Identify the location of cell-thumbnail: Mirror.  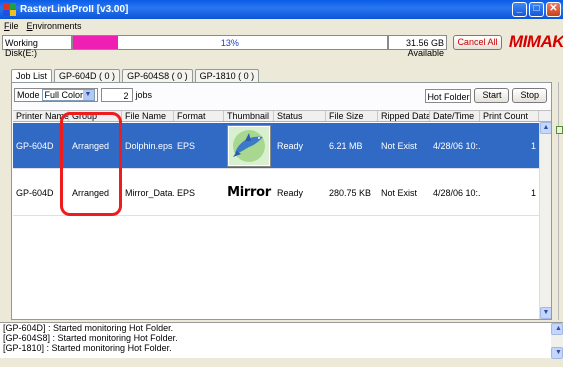
(249, 192).